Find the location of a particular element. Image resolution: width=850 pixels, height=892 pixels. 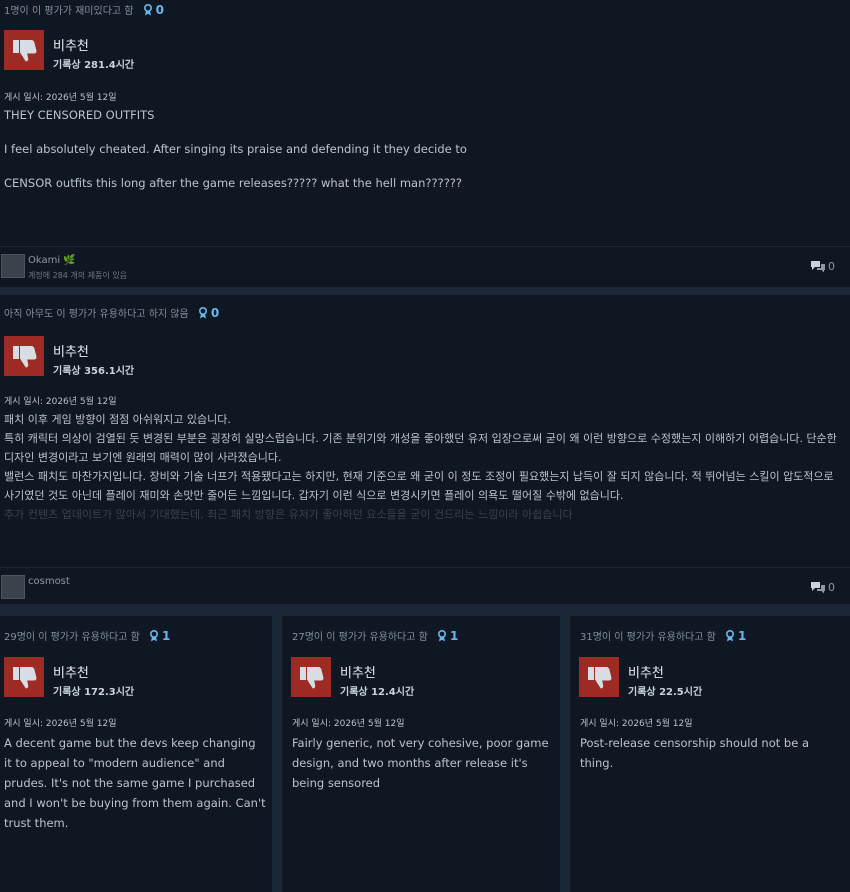

review-line: THEY CENSORED OUTFITS is located at coordinates (79, 115).